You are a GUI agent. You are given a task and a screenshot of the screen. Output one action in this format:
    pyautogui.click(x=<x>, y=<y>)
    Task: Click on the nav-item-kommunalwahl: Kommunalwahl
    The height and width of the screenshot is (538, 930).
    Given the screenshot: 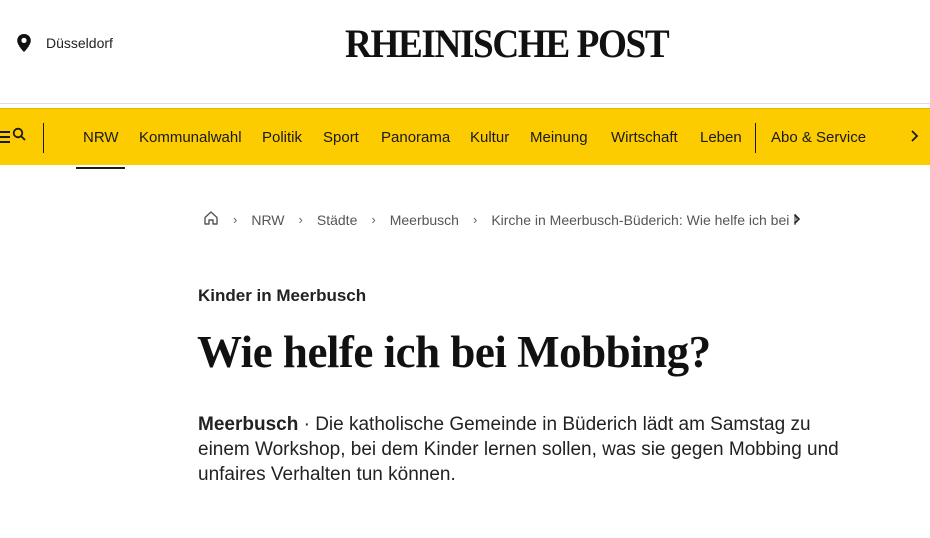 What is the action you would take?
    pyautogui.click(x=190, y=137)
    